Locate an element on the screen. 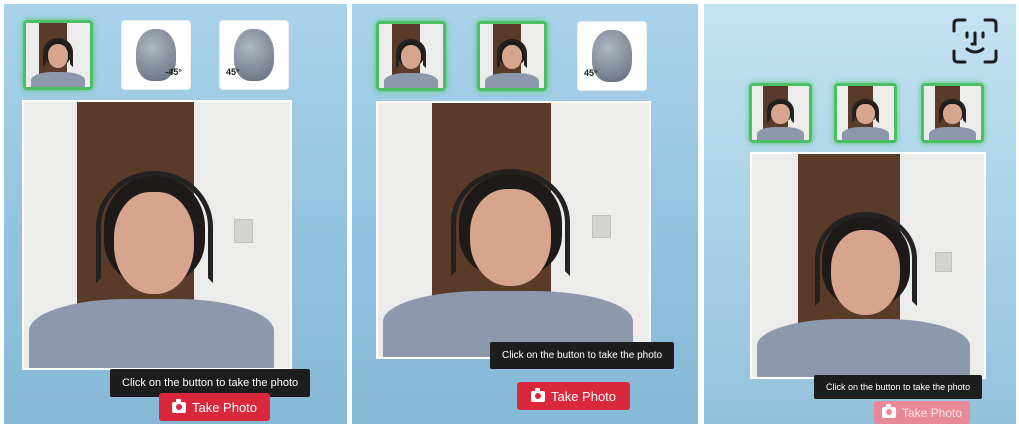 Image resolution: width=1019 pixels, height=427 pixels. face-id-icon is located at coordinates (975, 41).